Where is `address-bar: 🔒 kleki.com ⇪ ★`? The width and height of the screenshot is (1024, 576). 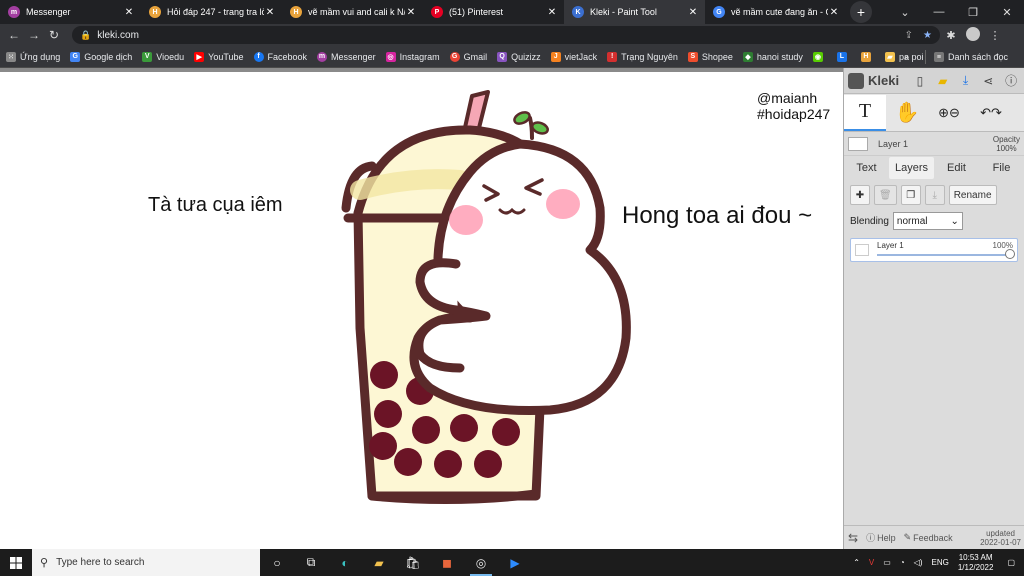 address-bar: 🔒 kleki.com ⇪ ★ is located at coordinates (506, 35).